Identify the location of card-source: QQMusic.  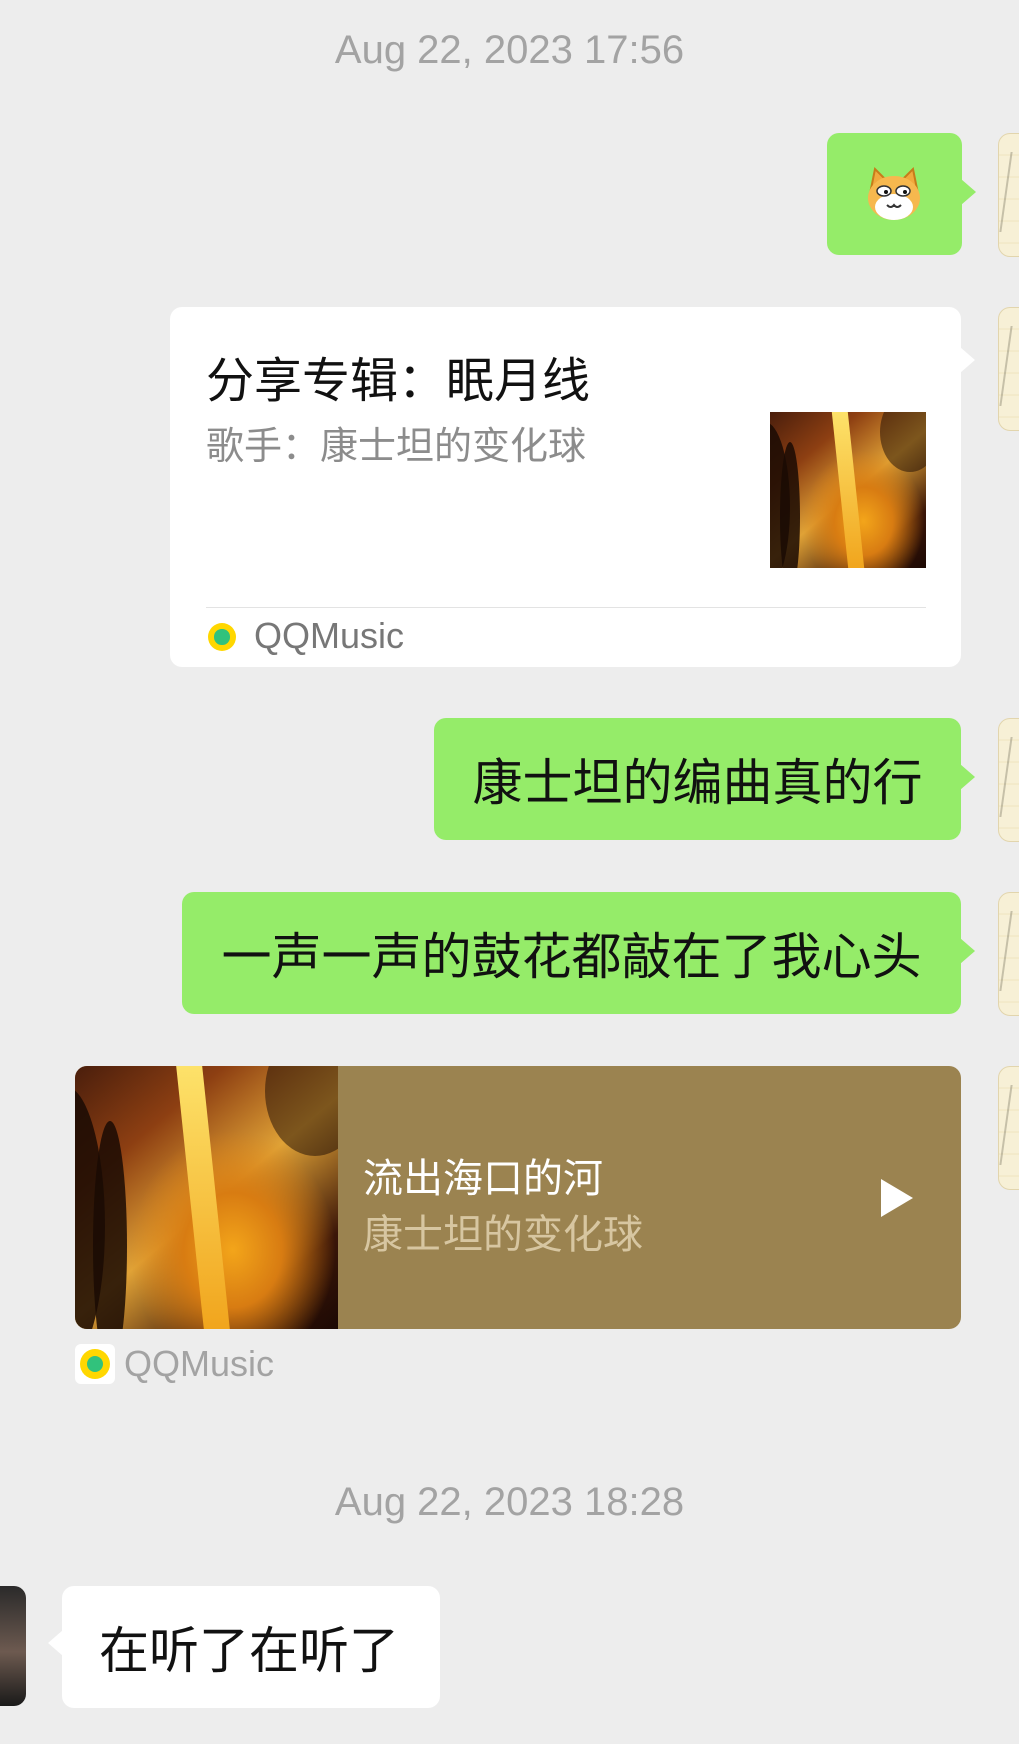
(329, 635).